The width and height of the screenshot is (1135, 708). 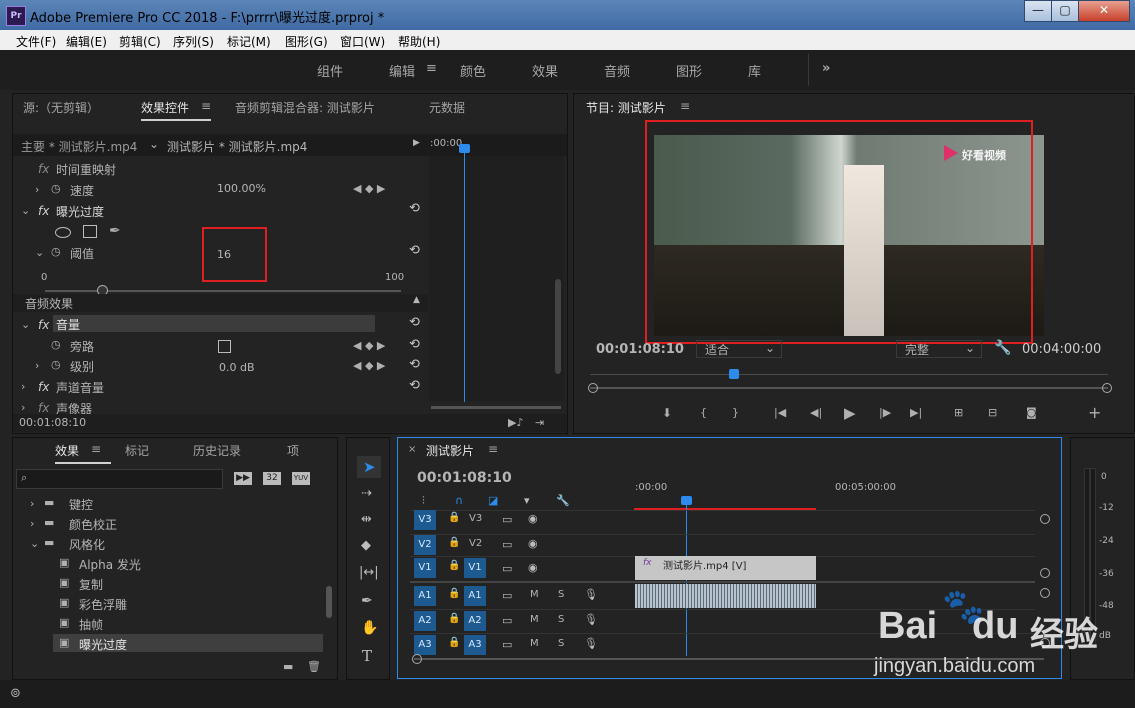 I want to click on scroll-handle-top, so click(x=1045, y=519).